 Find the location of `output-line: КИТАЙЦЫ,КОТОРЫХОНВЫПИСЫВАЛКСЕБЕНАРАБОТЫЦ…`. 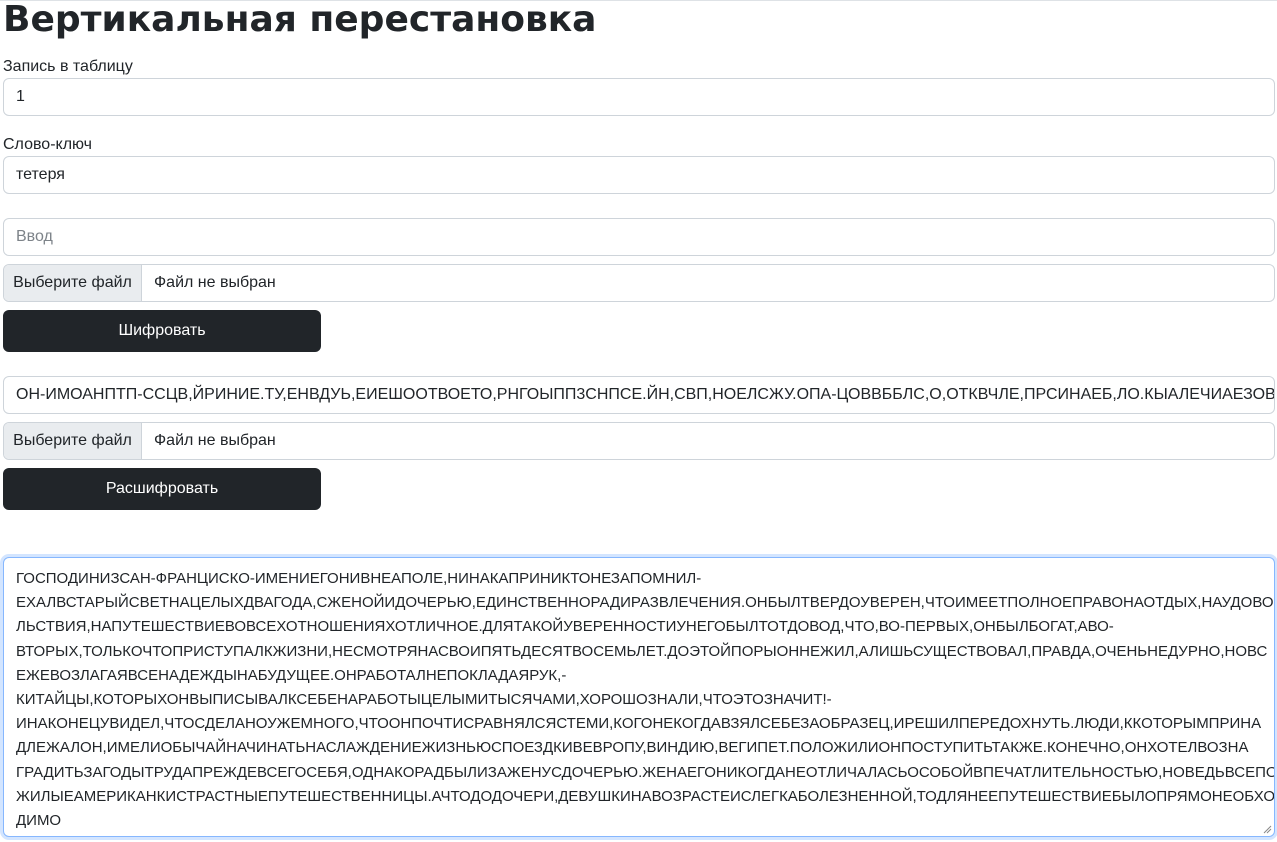

output-line: КИТАЙЦЫ,КОТОРЫХОНВЫПИСЫВАЛКСЕБЕНАРАБОТЫЦ… is located at coordinates (424, 700).